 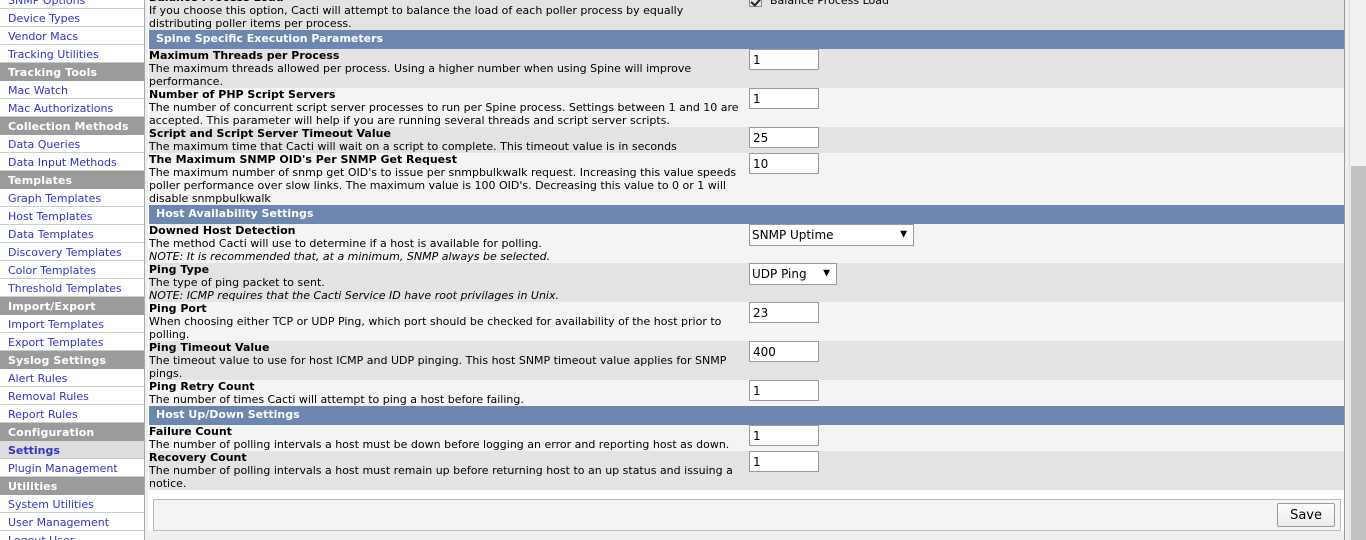 What do you see at coordinates (72, 144) in the screenshot?
I see `sidebar-item-data-queries: Data Queries` at bounding box center [72, 144].